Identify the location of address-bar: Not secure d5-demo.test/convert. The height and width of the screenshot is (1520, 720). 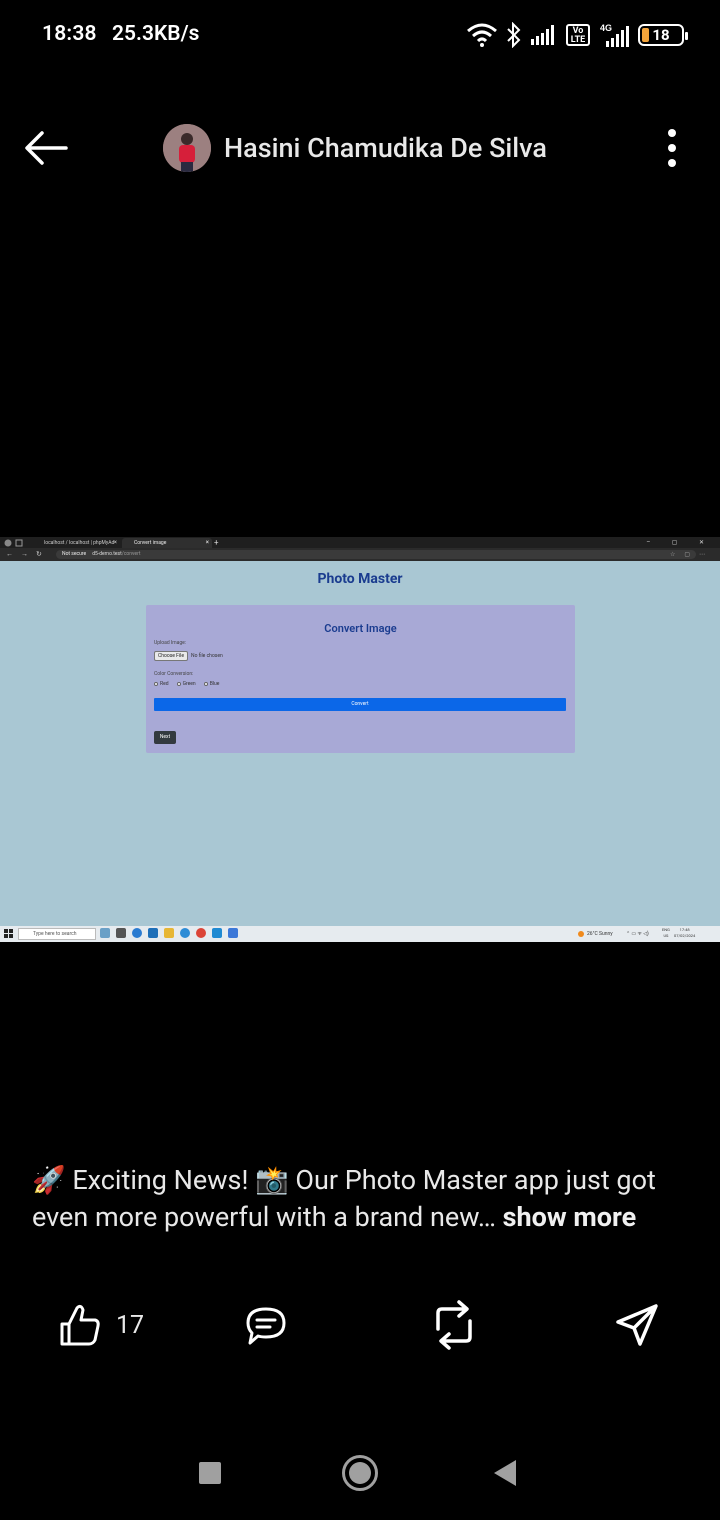
(376, 554).